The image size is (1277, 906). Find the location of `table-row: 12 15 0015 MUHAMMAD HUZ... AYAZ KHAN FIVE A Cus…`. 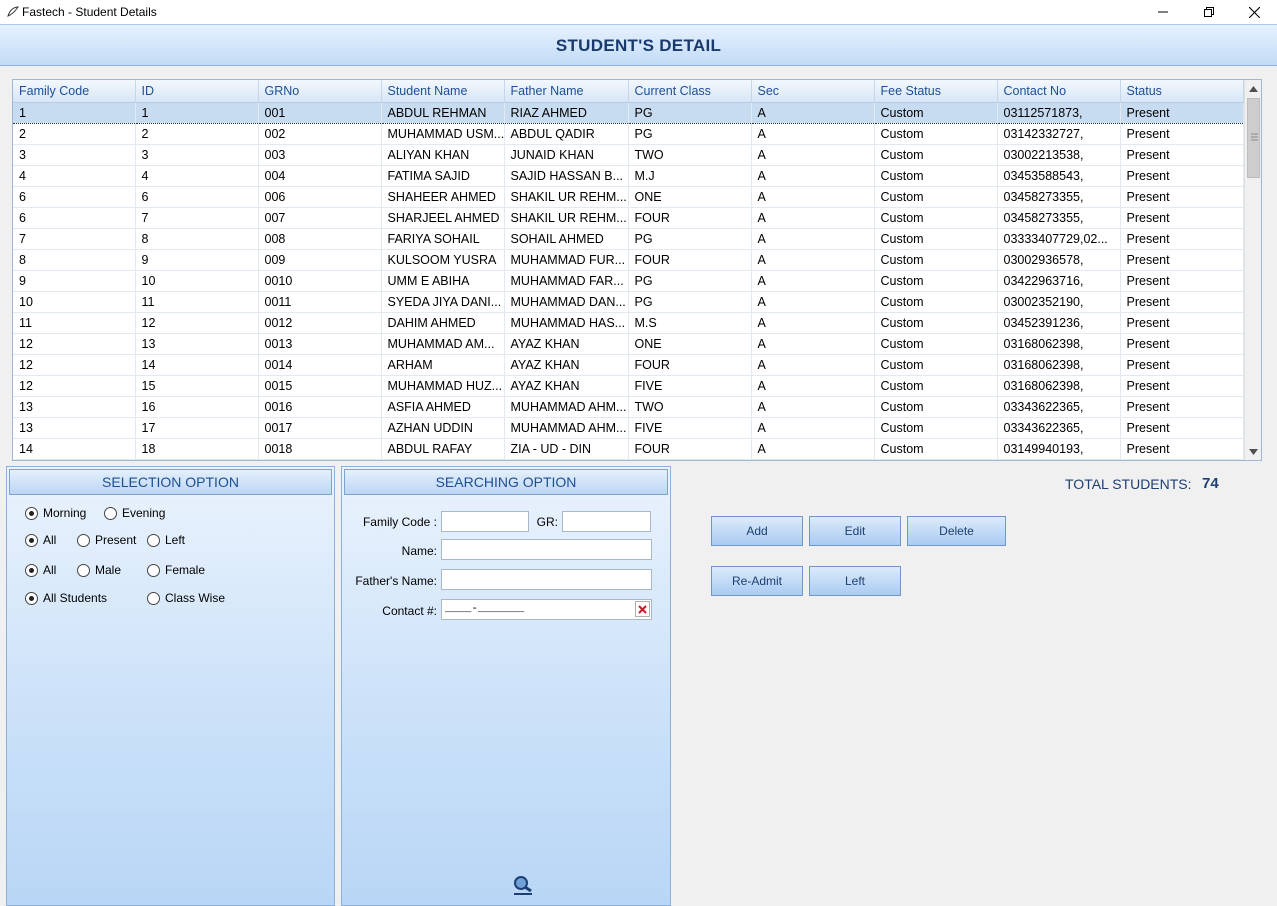

table-row: 12 15 0015 MUHAMMAD HUZ... AYAZ KHAN FIVE A Cus… is located at coordinates (628, 386).